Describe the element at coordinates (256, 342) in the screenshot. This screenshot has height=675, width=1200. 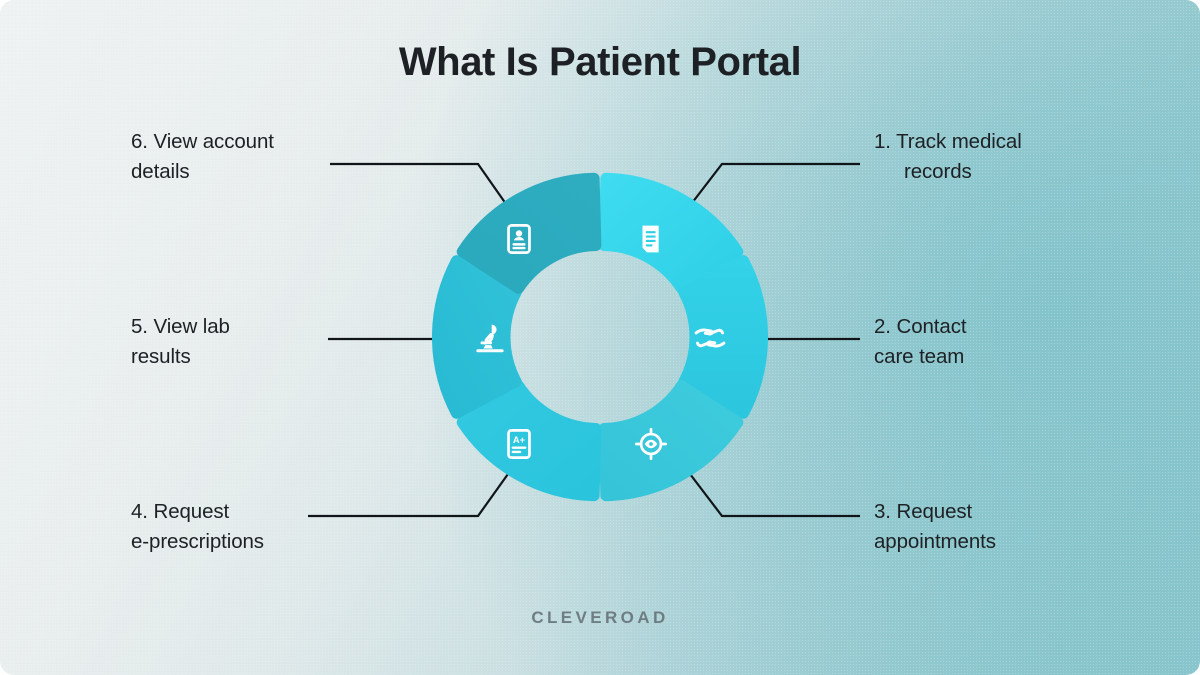
I see `wheel-label-5: 5. View lab results` at that location.